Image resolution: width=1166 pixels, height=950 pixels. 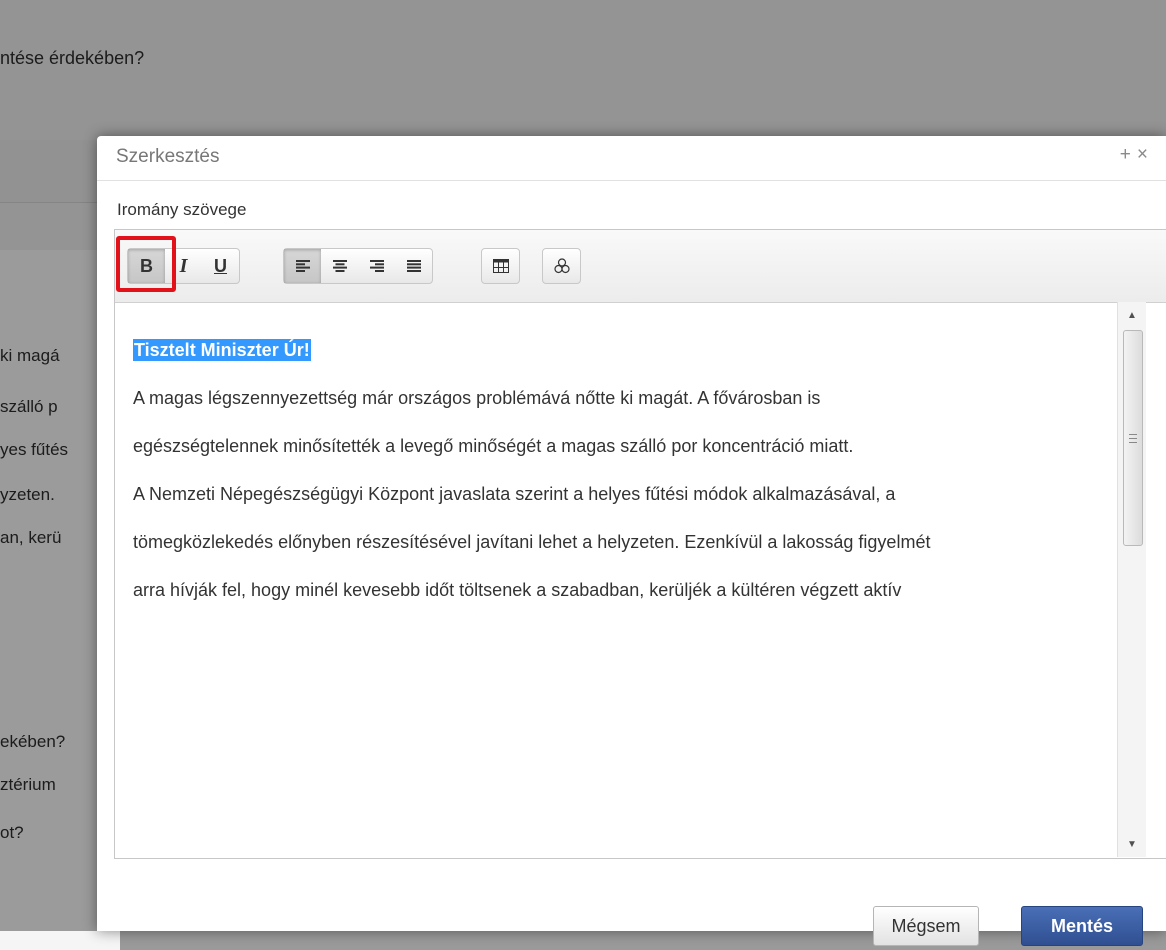 What do you see at coordinates (1132, 315) in the screenshot?
I see `scroll-up-icon: ▲` at bounding box center [1132, 315].